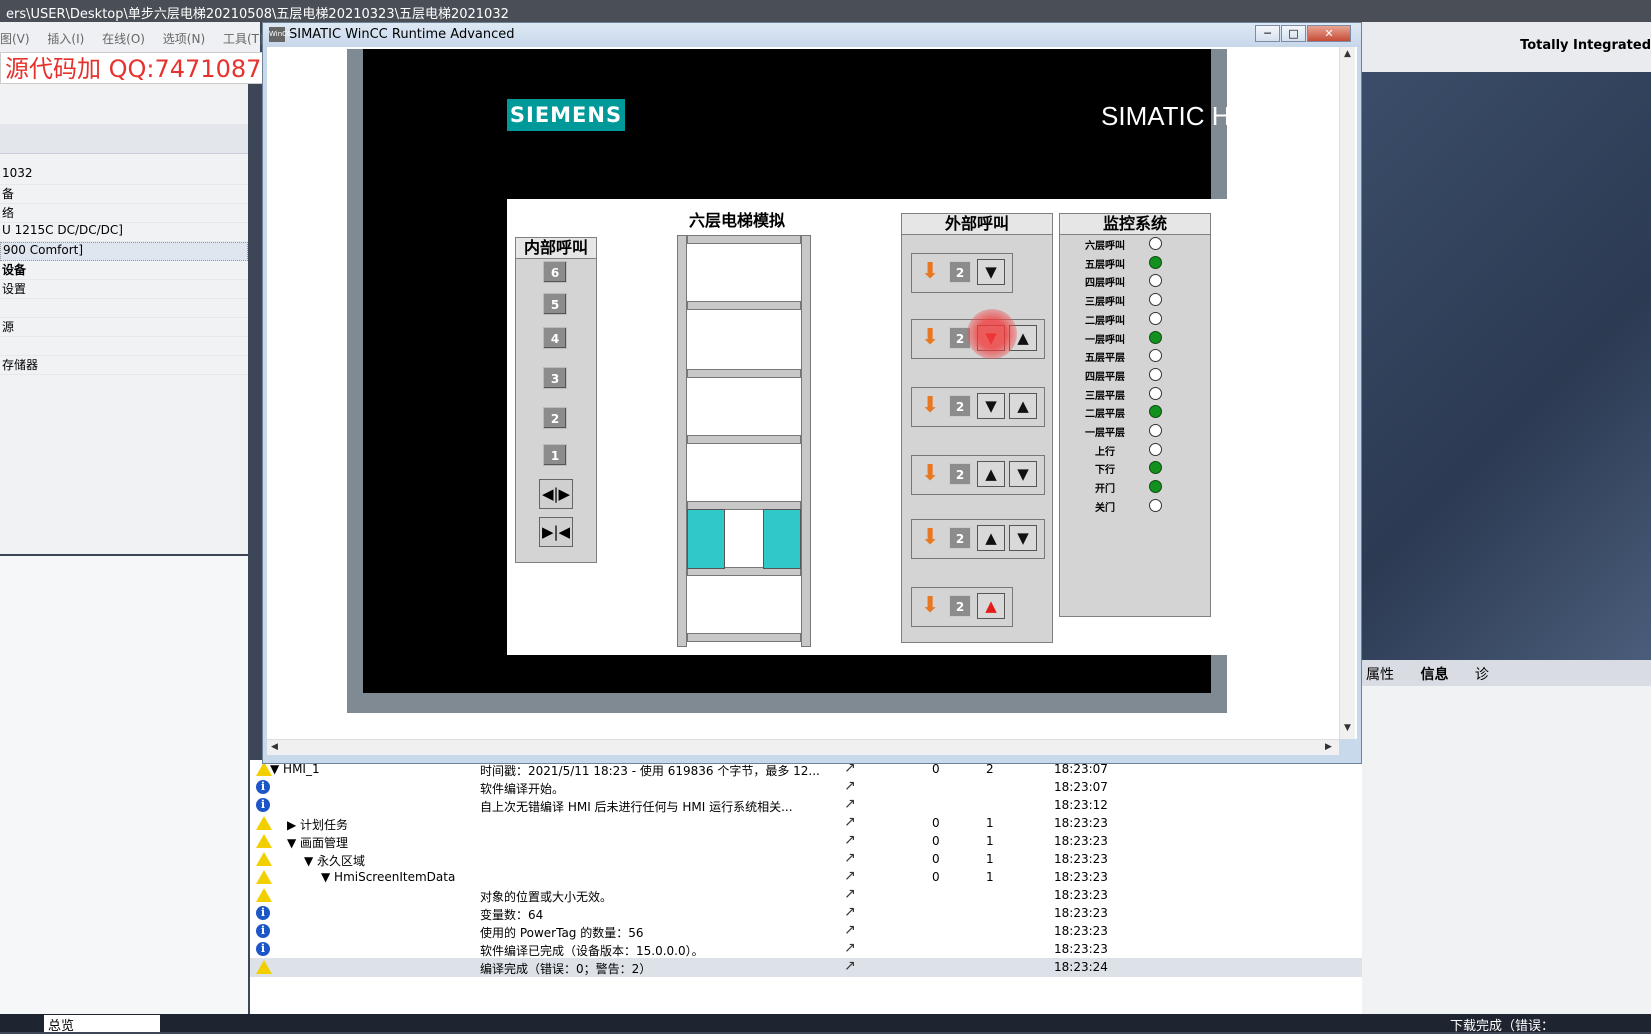 The height and width of the screenshot is (1034, 1651). I want to click on maximize-button: □, so click(1293, 33).